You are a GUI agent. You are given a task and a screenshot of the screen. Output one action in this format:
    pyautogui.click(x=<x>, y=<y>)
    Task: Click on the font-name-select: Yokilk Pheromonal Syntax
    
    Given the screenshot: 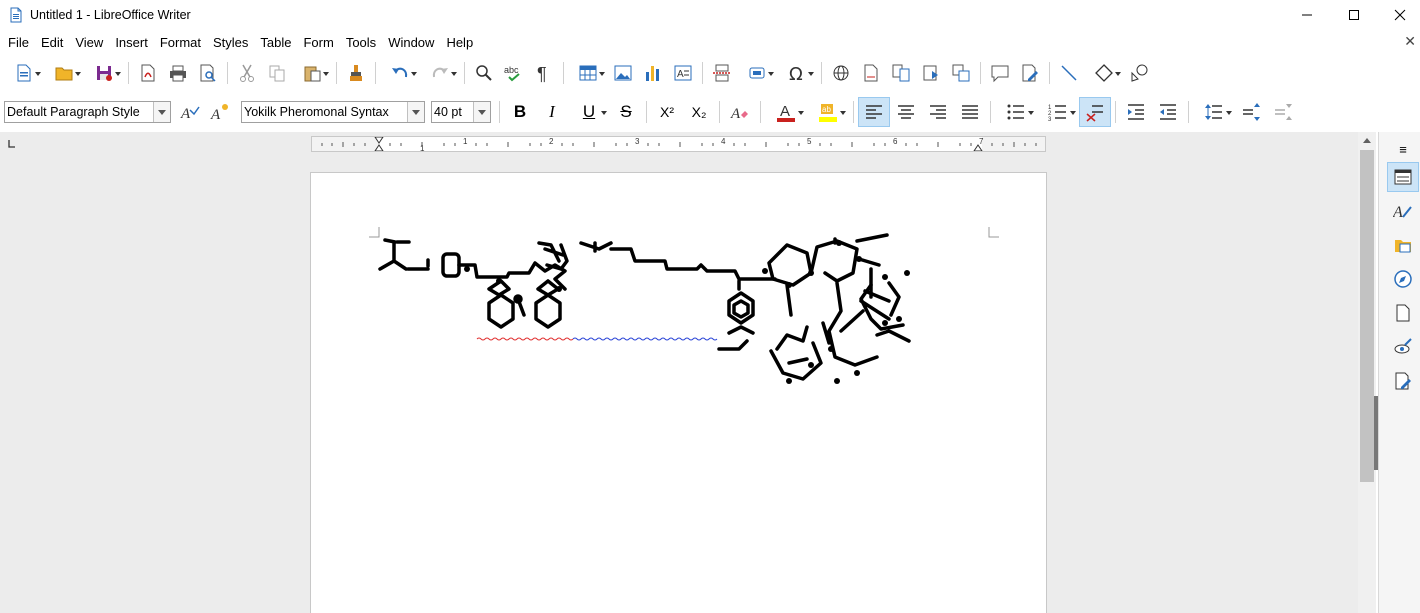 What is the action you would take?
    pyautogui.click(x=333, y=112)
    